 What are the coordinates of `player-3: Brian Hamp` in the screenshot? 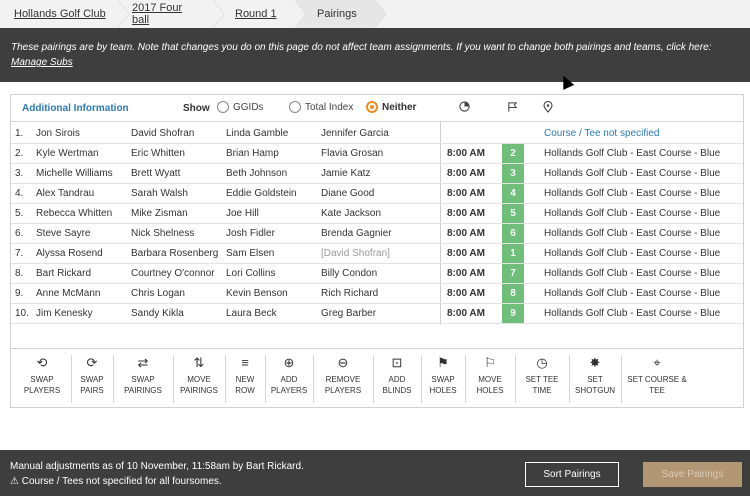 It's located at (252, 153).